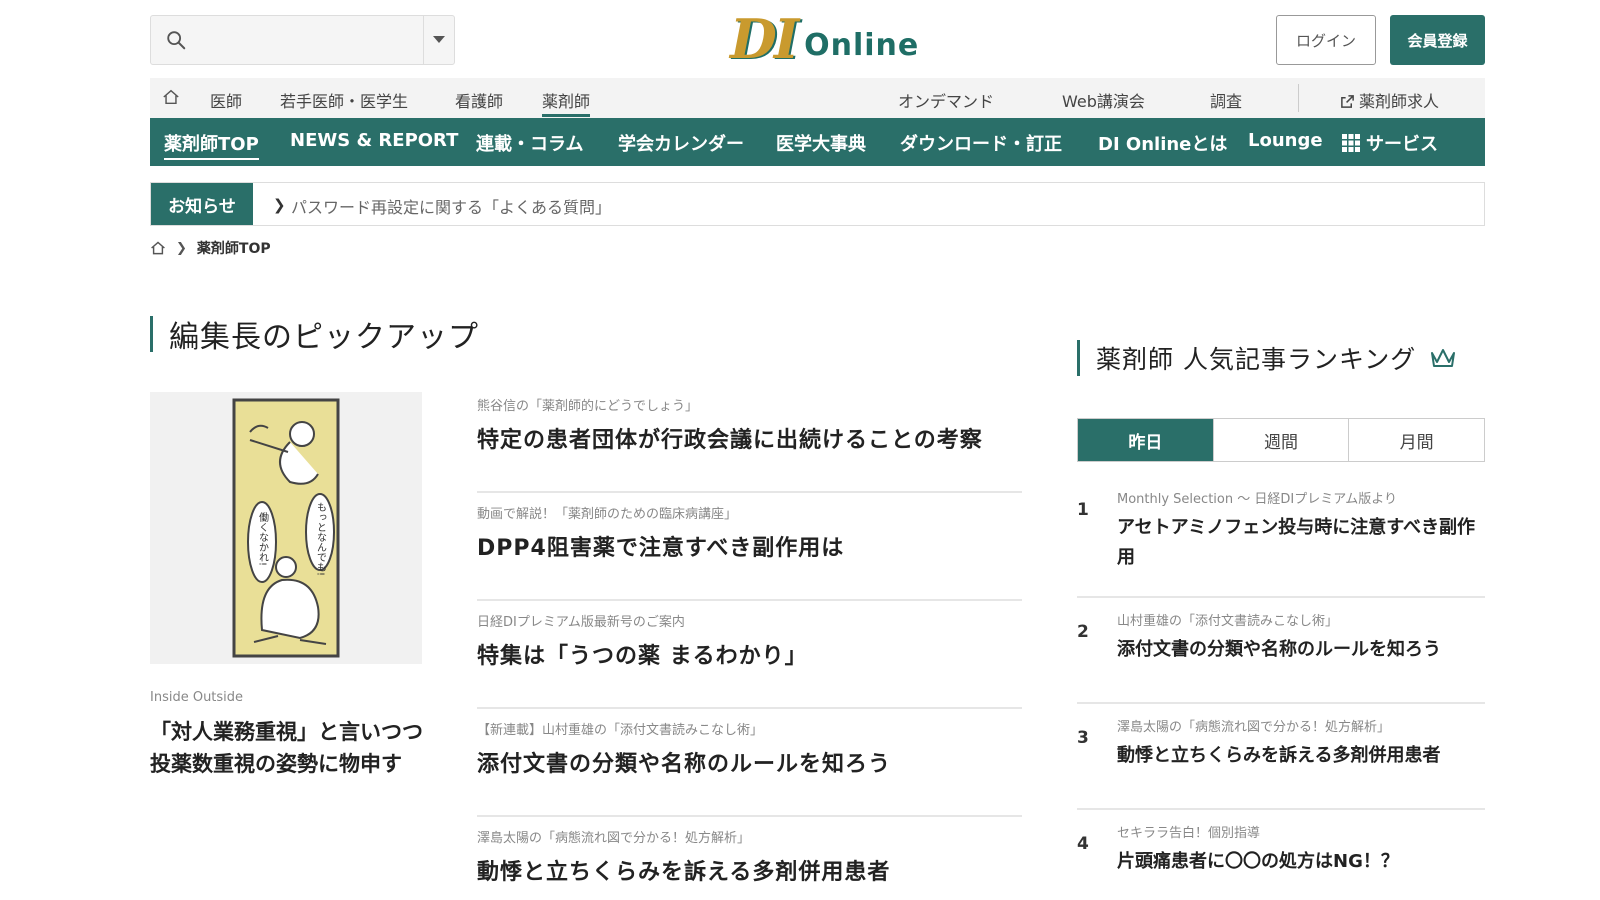 Image resolution: width=1600 pixels, height=900 pixels. Describe the element at coordinates (263, 538) in the screenshot. I see `illustration-text-left: 働くなかれ!` at that location.